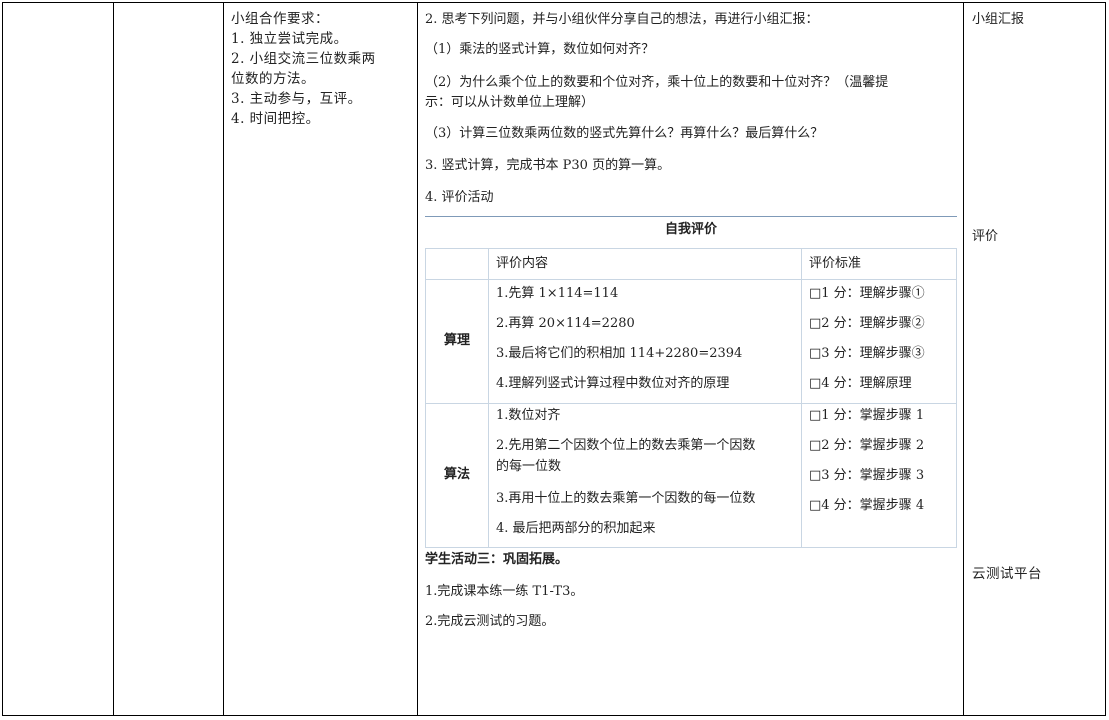 The image size is (1109, 720). Describe the element at coordinates (548, 165) in the screenshot. I see `step-3-text: 3. 竖式计算，完成书本 P30 页的算一算。` at that location.